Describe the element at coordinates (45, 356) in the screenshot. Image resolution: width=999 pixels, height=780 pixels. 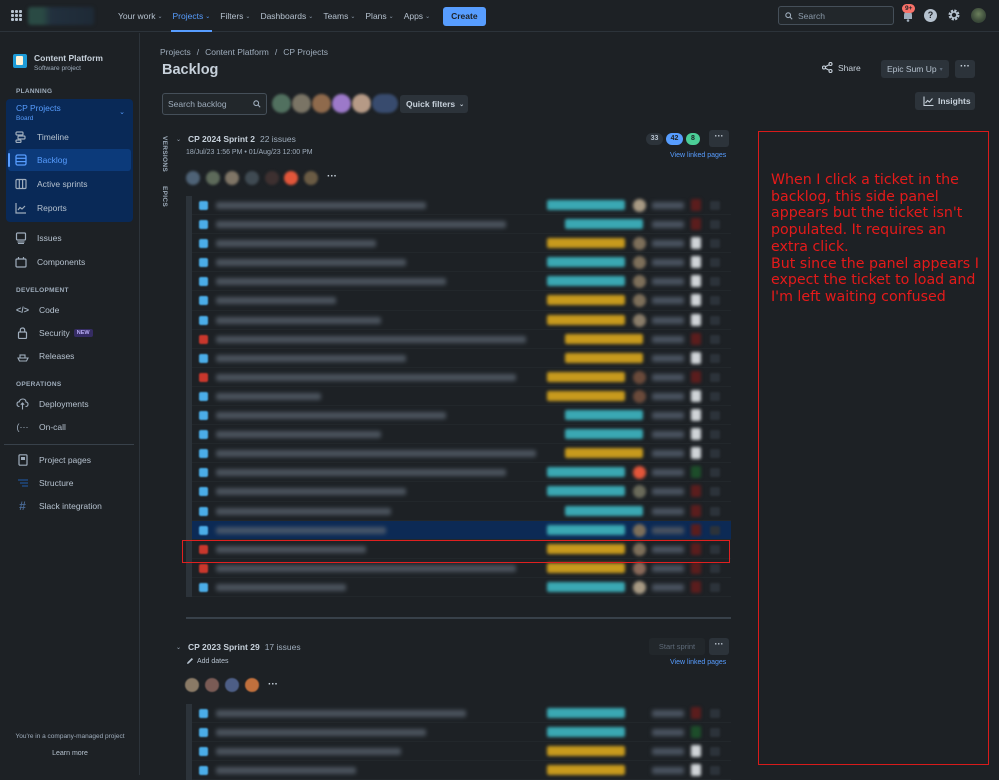
I see `sidebar-item-releases: Releases` at that location.